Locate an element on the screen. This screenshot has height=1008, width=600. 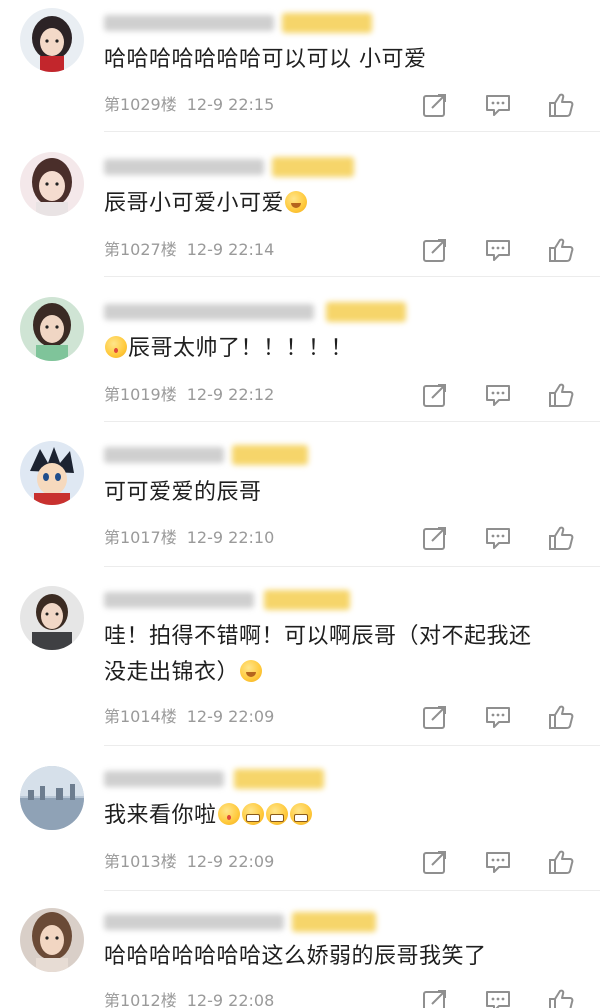
comment-text: 辰哥小可爱小可爱 is located at coordinates (344, 204).